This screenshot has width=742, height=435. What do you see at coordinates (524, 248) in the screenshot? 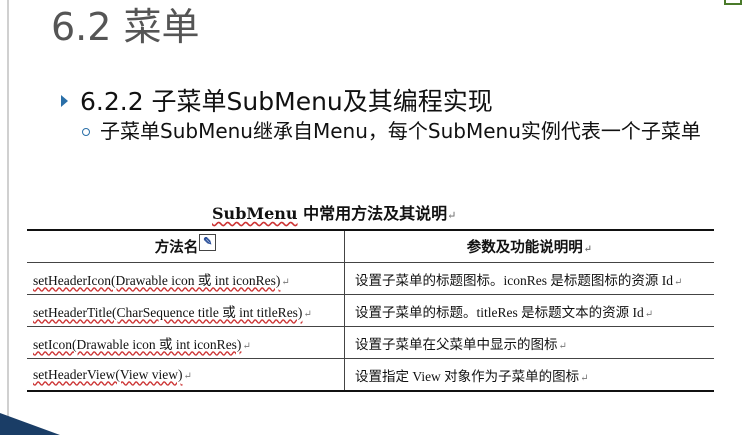
I see `header-desc-label: 参数及功能说明明` at bounding box center [524, 248].